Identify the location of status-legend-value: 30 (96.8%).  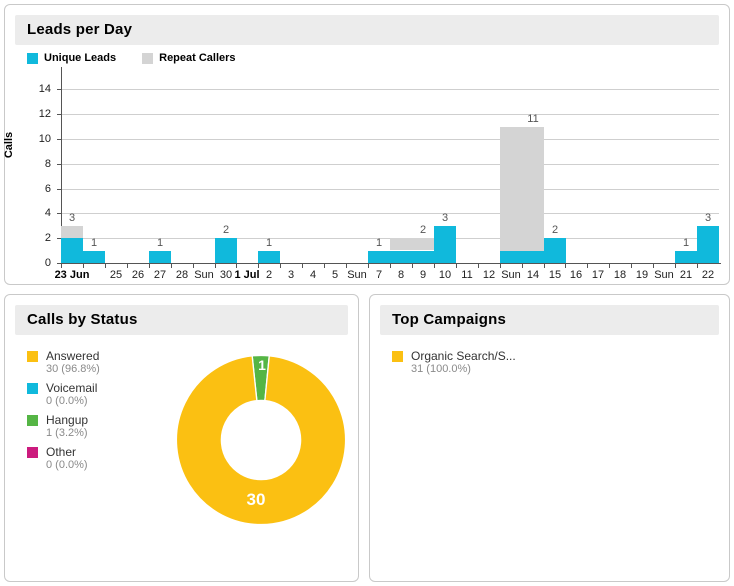
(73, 369).